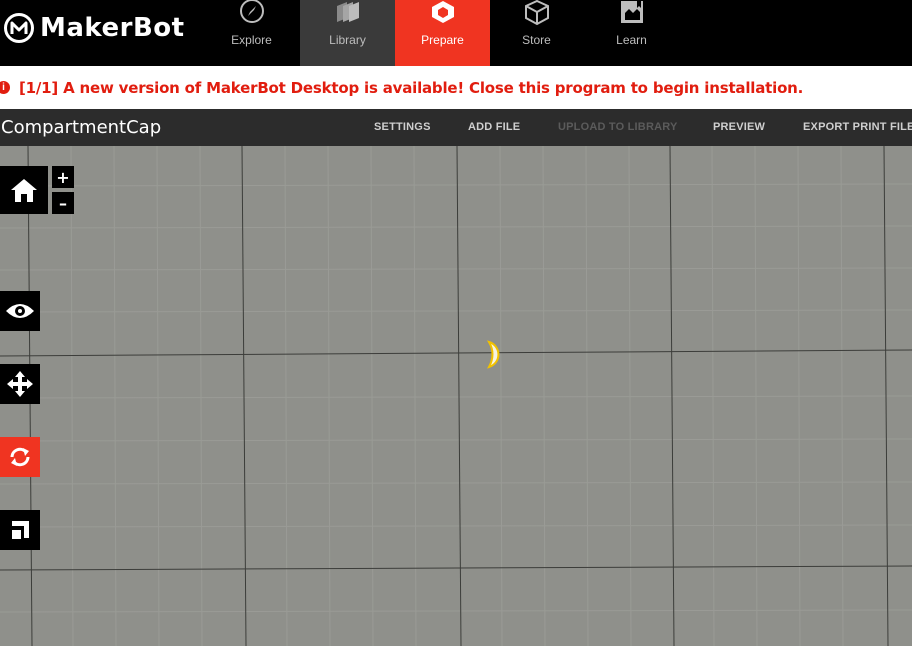  What do you see at coordinates (618, 127) in the screenshot?
I see `upload-to-library-button: UPLOAD TO LIBRARY` at bounding box center [618, 127].